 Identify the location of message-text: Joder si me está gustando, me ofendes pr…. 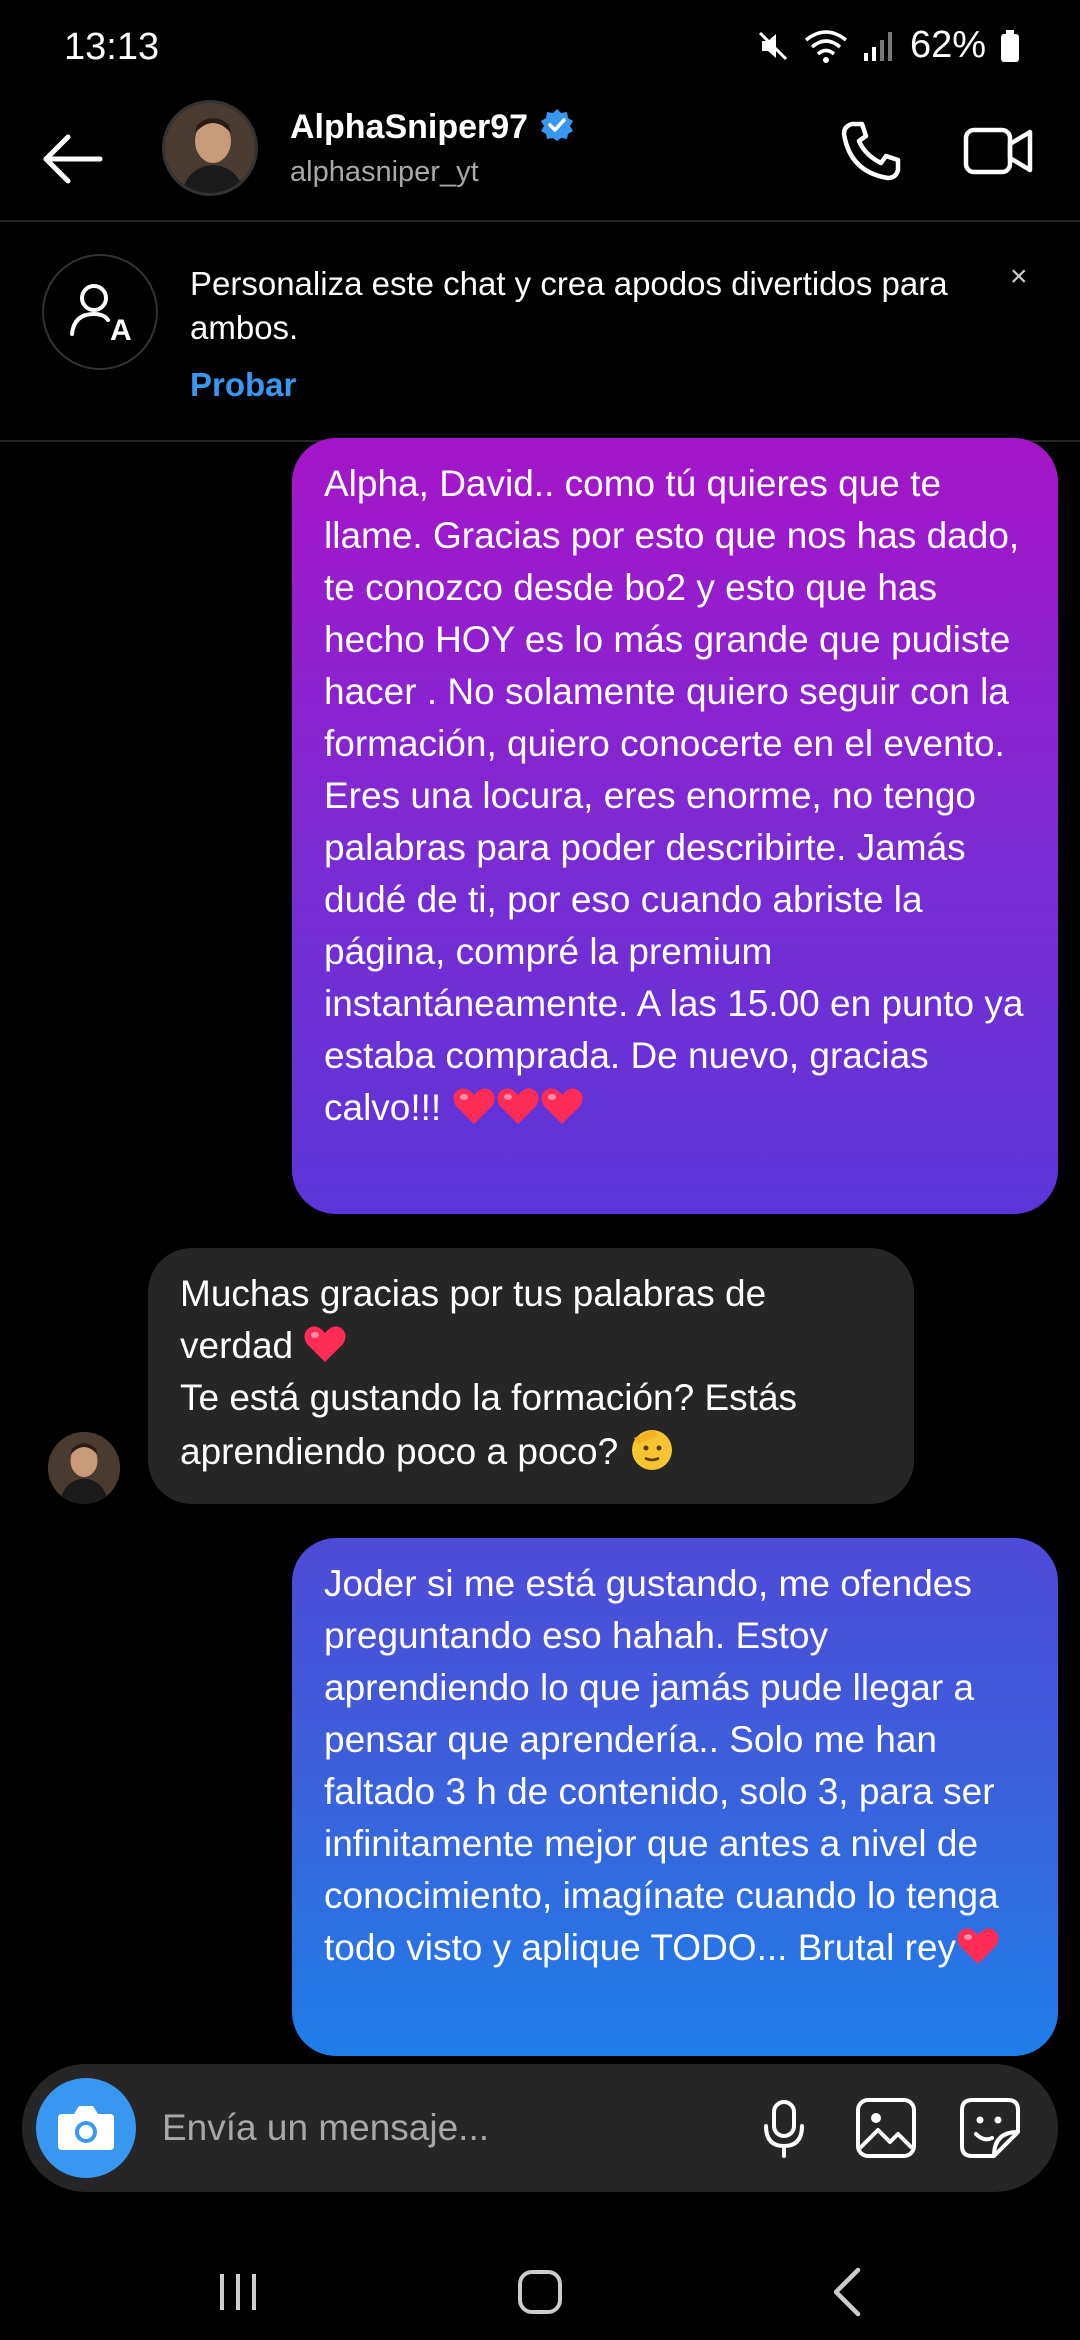
(661, 1765).